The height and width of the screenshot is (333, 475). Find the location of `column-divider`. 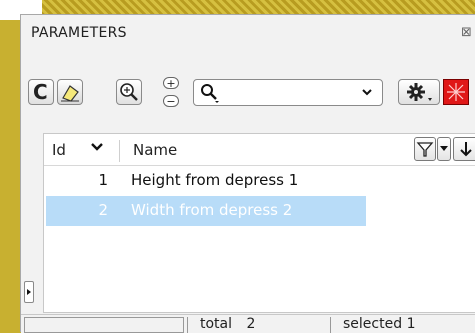

column-divider is located at coordinates (119, 151).